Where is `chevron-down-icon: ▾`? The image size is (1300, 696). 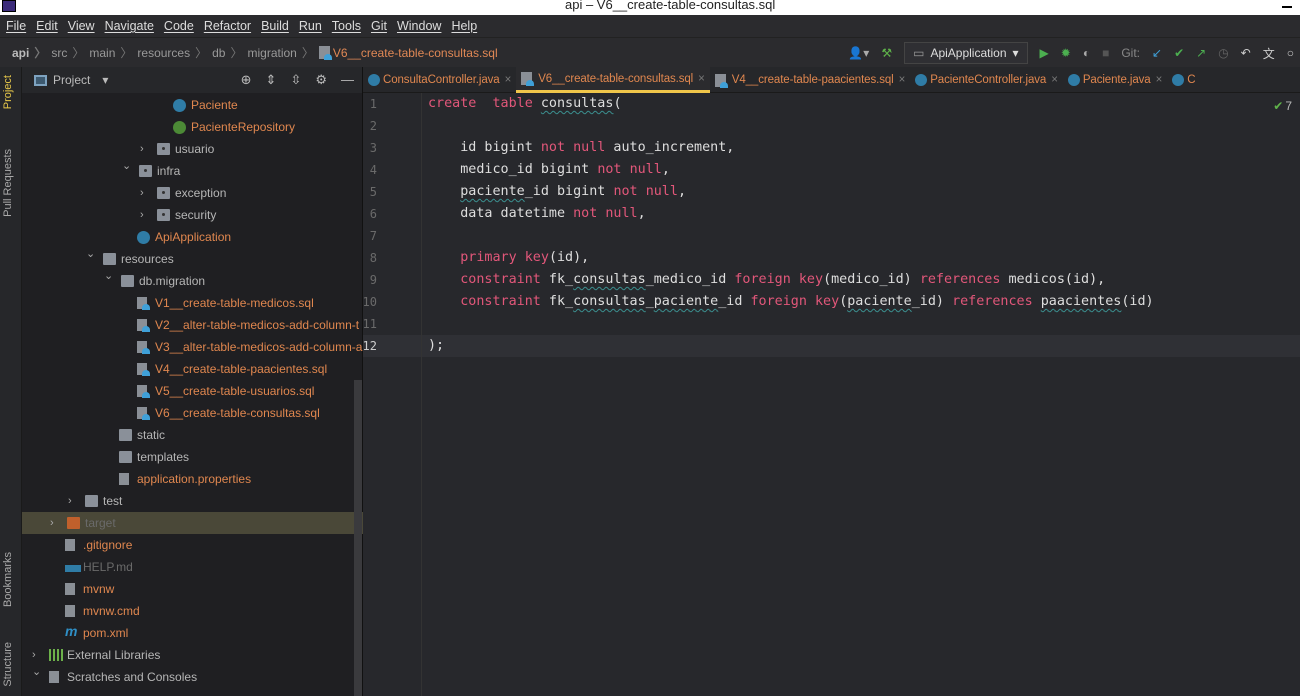 chevron-down-icon: ▾ is located at coordinates (105, 80).